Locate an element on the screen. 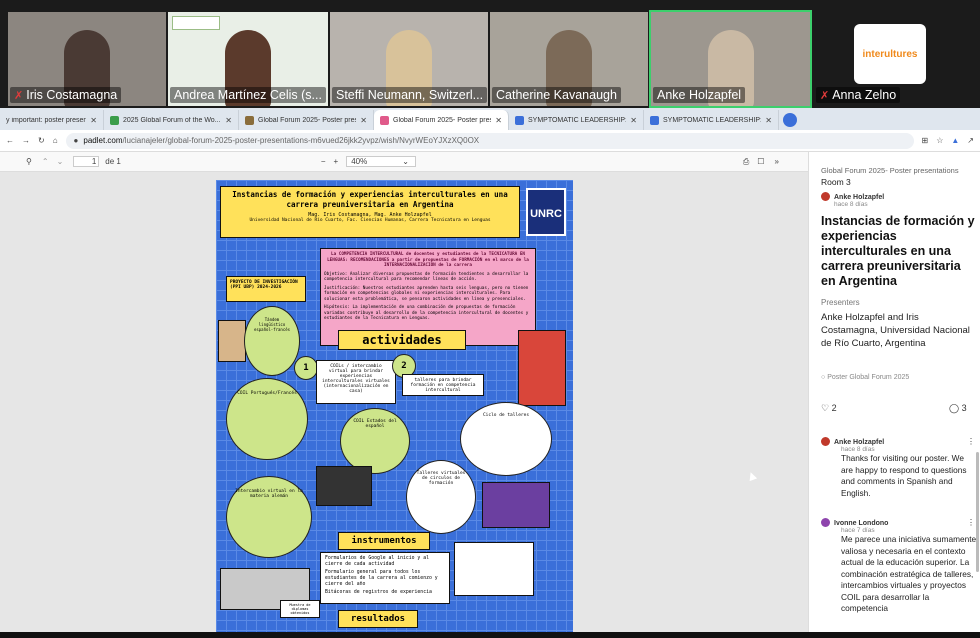  tandem-bubble: Tándem lingüístico español-francés is located at coordinates (272, 341).